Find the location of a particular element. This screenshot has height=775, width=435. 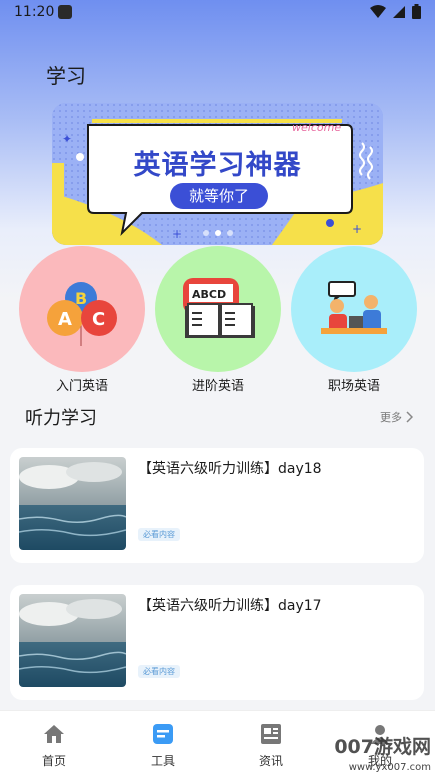

site-watermark-url: www.yx007.com is located at coordinates (389, 767).